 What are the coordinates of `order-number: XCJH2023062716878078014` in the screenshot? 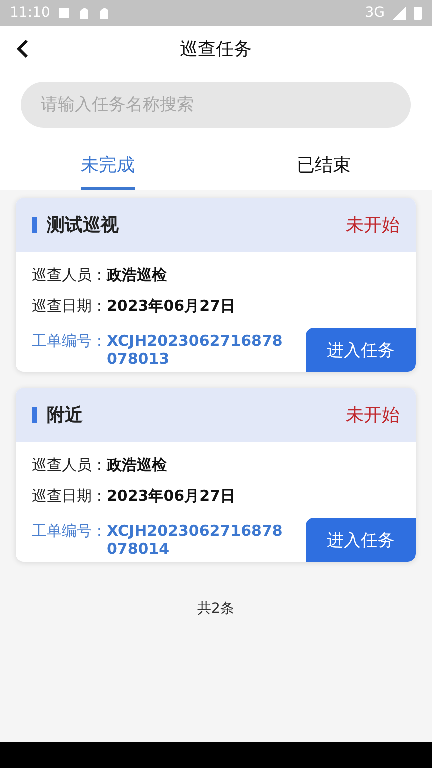 It's located at (195, 540).